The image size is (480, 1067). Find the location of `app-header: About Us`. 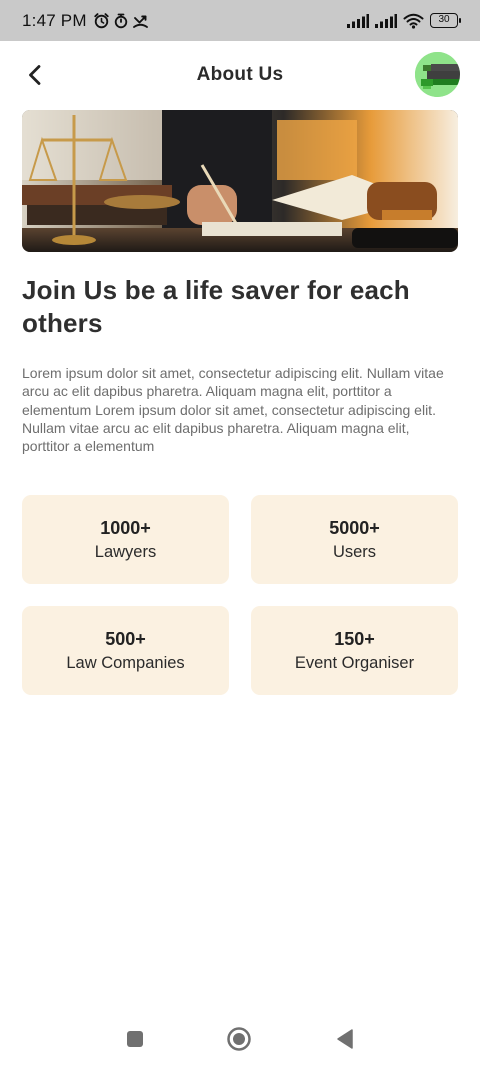

app-header: About Us is located at coordinates (240, 75).